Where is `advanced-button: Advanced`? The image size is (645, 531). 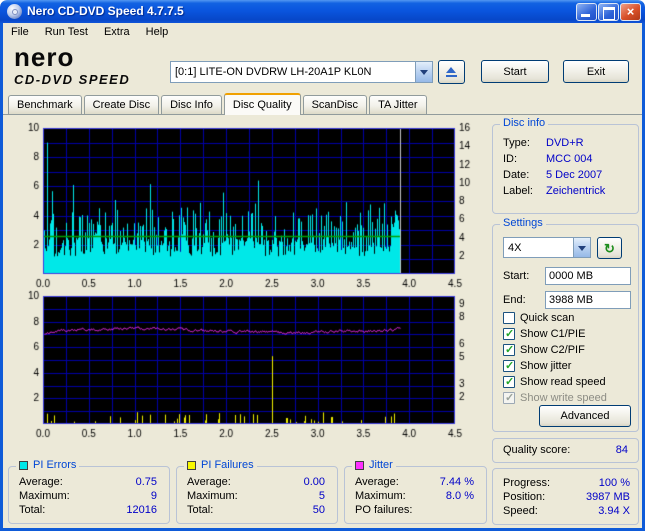
advanced-button: Advanced is located at coordinates (585, 416).